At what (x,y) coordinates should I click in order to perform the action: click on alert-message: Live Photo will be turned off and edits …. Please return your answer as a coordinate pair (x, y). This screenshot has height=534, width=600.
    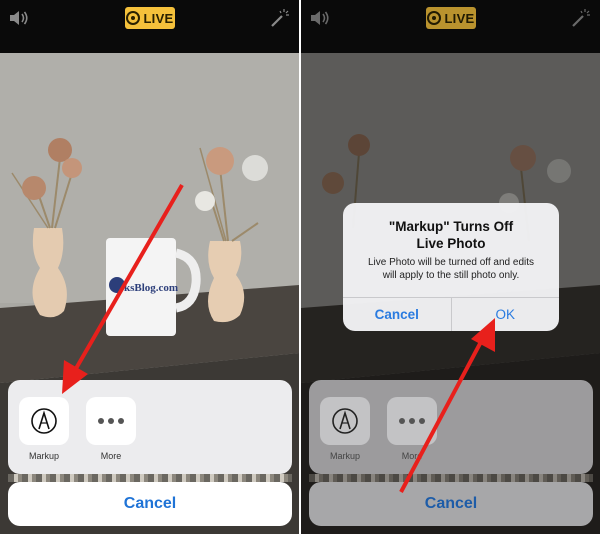
    Looking at the image, I should click on (451, 269).